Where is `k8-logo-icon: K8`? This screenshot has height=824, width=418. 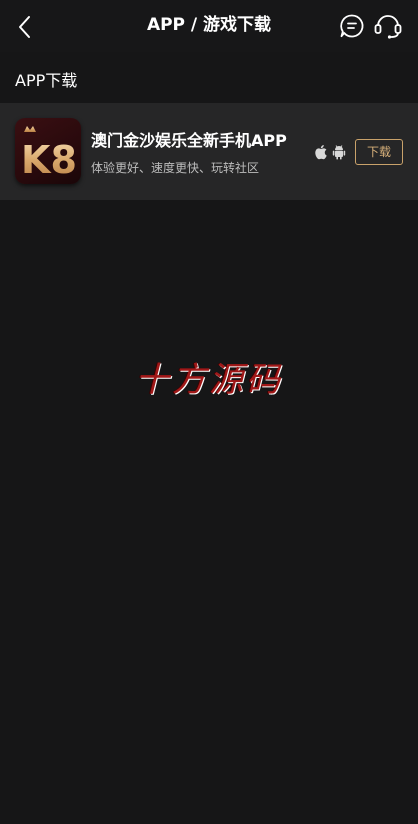
k8-logo-icon: K8 is located at coordinates (49, 154).